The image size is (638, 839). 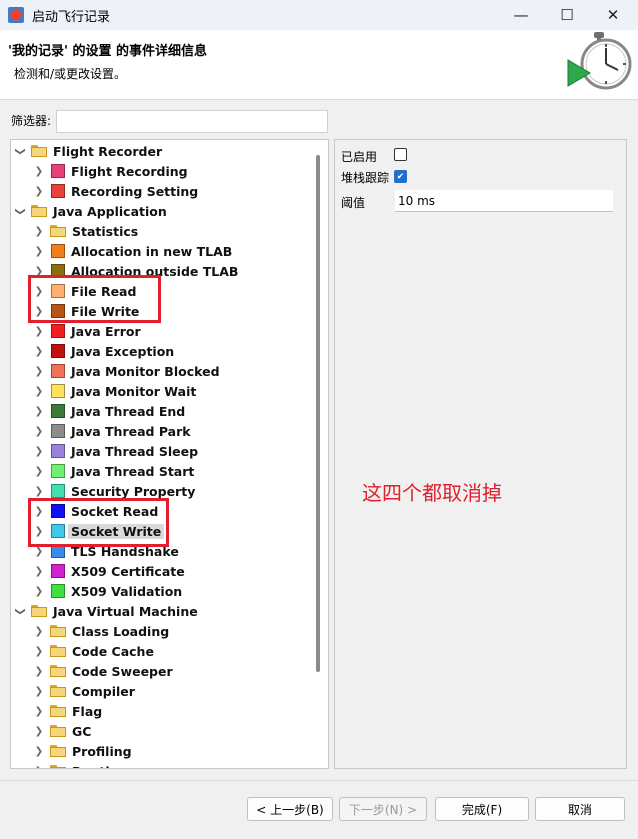 I want to click on threshold-input, so click(x=504, y=201).